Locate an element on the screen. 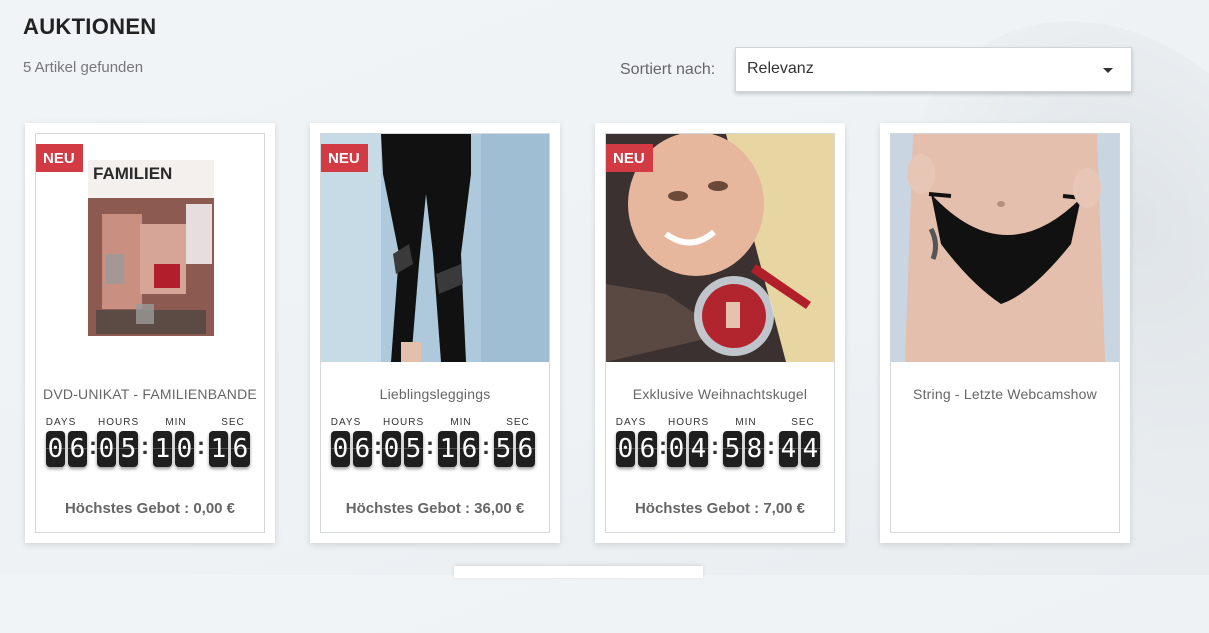 The width and height of the screenshot is (1209, 633). product-title: DVD-UNIKAT - FAMILIENBANDE is located at coordinates (150, 394).